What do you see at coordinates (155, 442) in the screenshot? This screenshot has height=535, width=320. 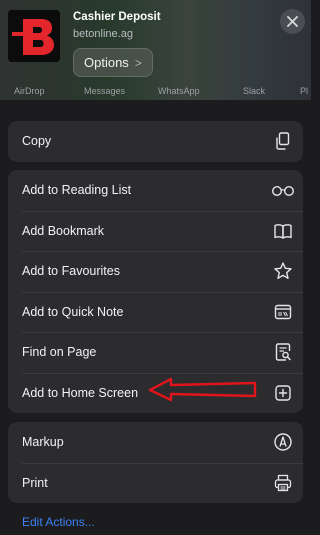 I see `action-markup: Markup` at bounding box center [155, 442].